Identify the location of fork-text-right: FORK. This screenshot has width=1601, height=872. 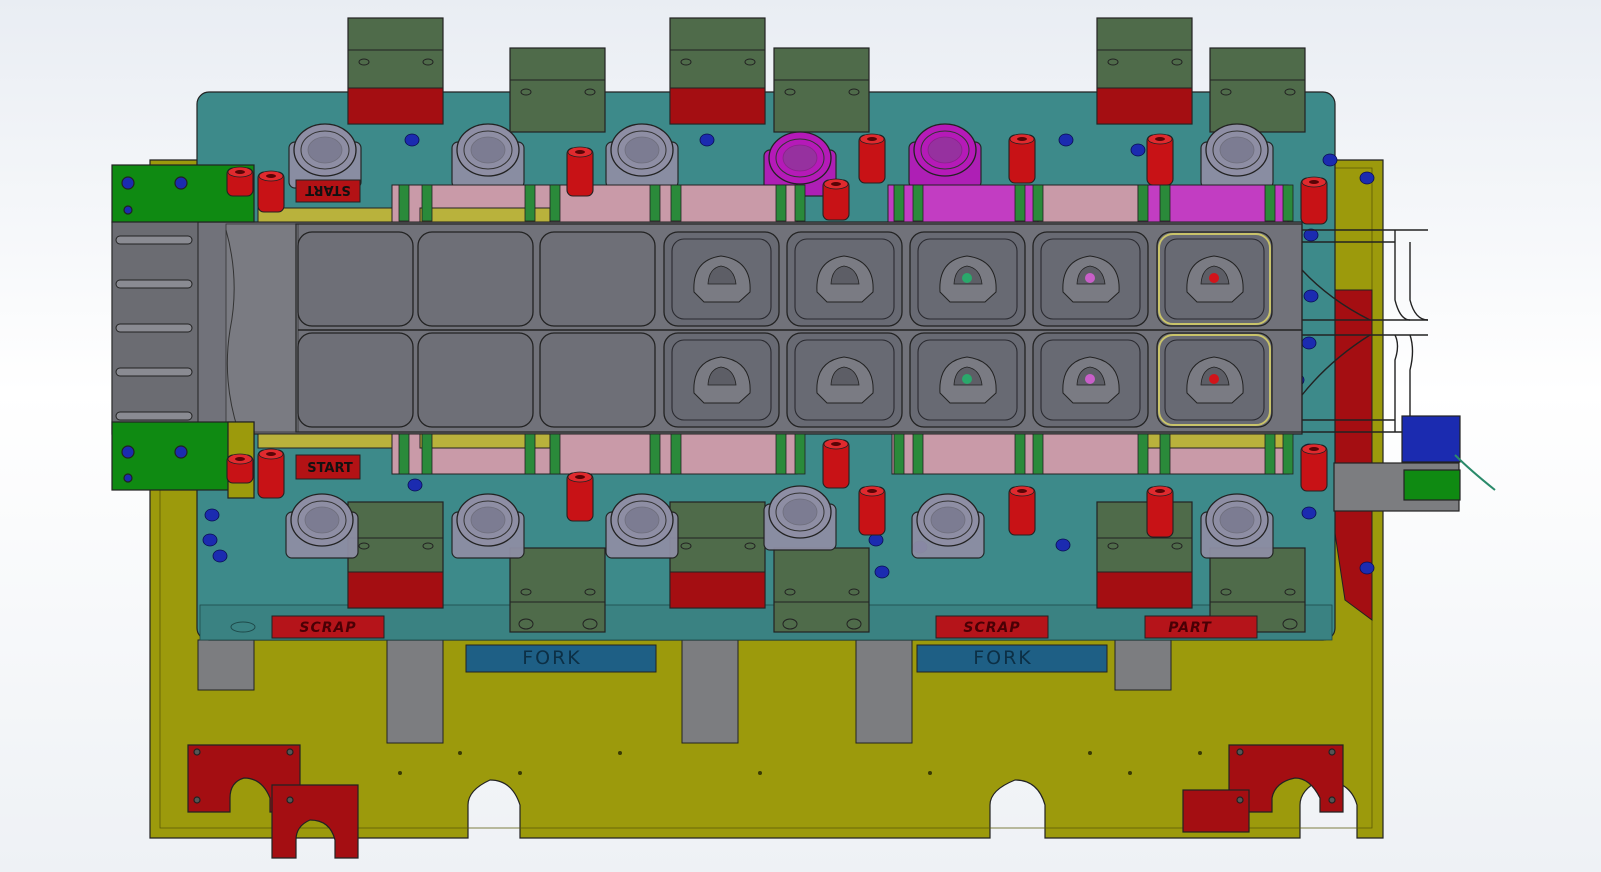
(1003, 658).